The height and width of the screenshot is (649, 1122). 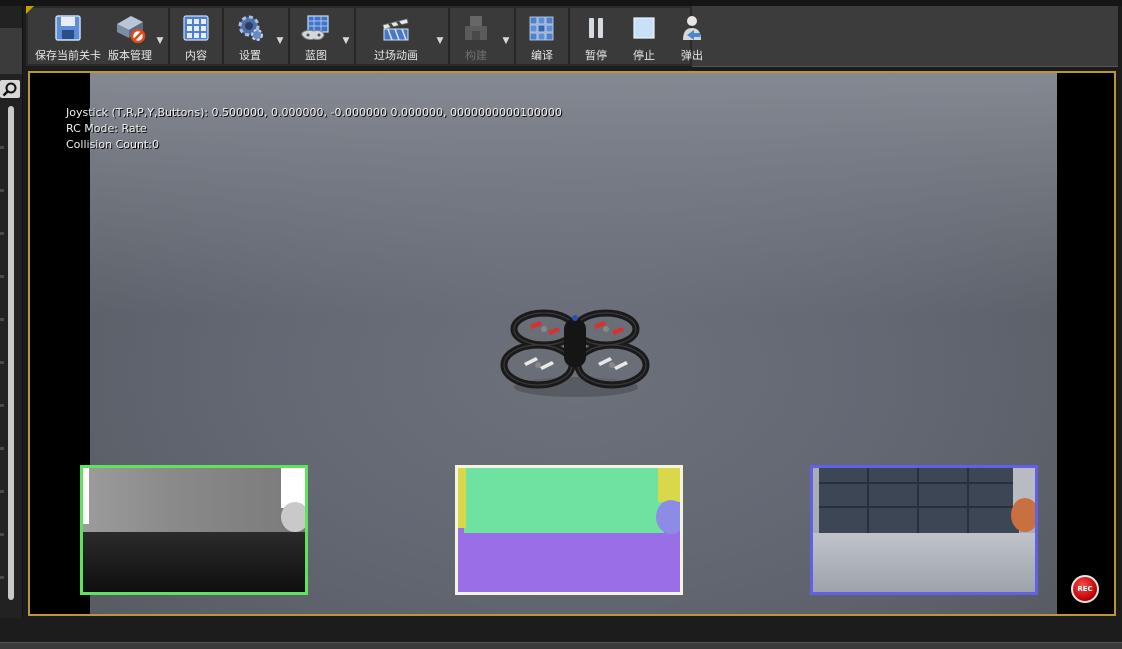 I want to click on content-button: 内容, so click(x=196, y=36).